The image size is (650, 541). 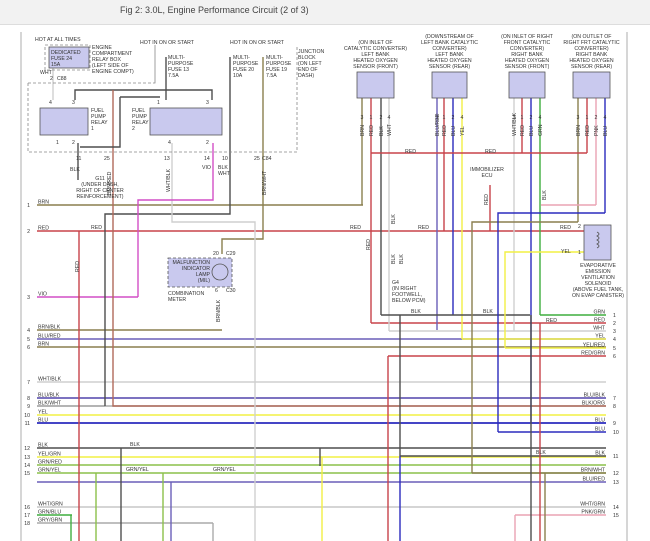 I want to click on connector-c88-label: C88, so click(x=62, y=79).